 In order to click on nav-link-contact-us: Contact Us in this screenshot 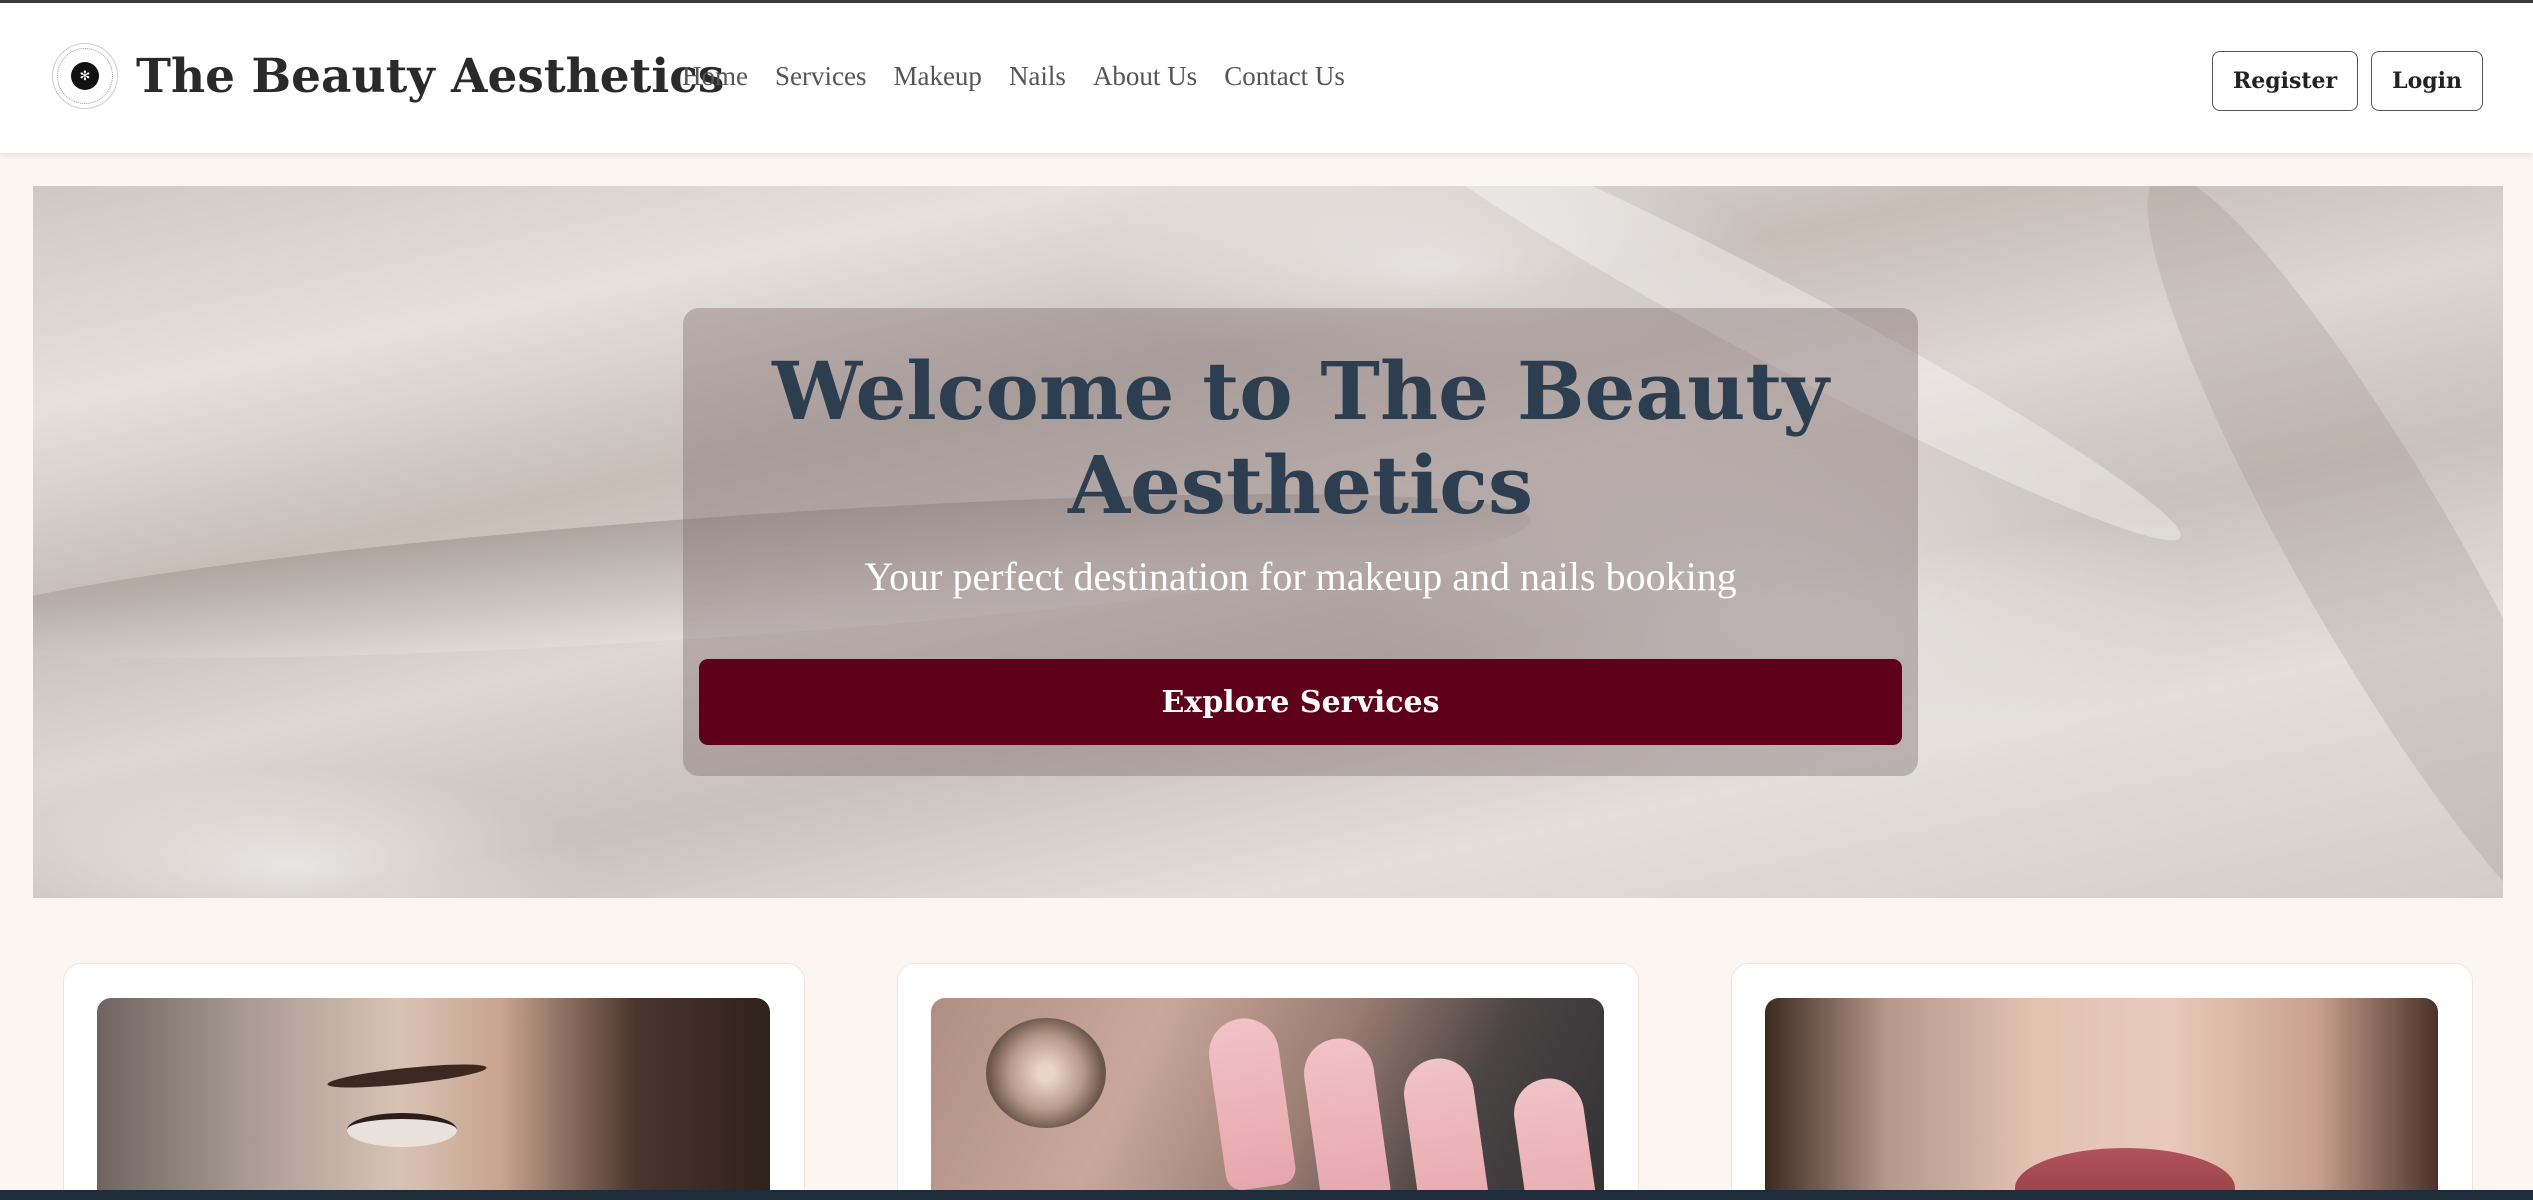, I will do `click(1284, 76)`.